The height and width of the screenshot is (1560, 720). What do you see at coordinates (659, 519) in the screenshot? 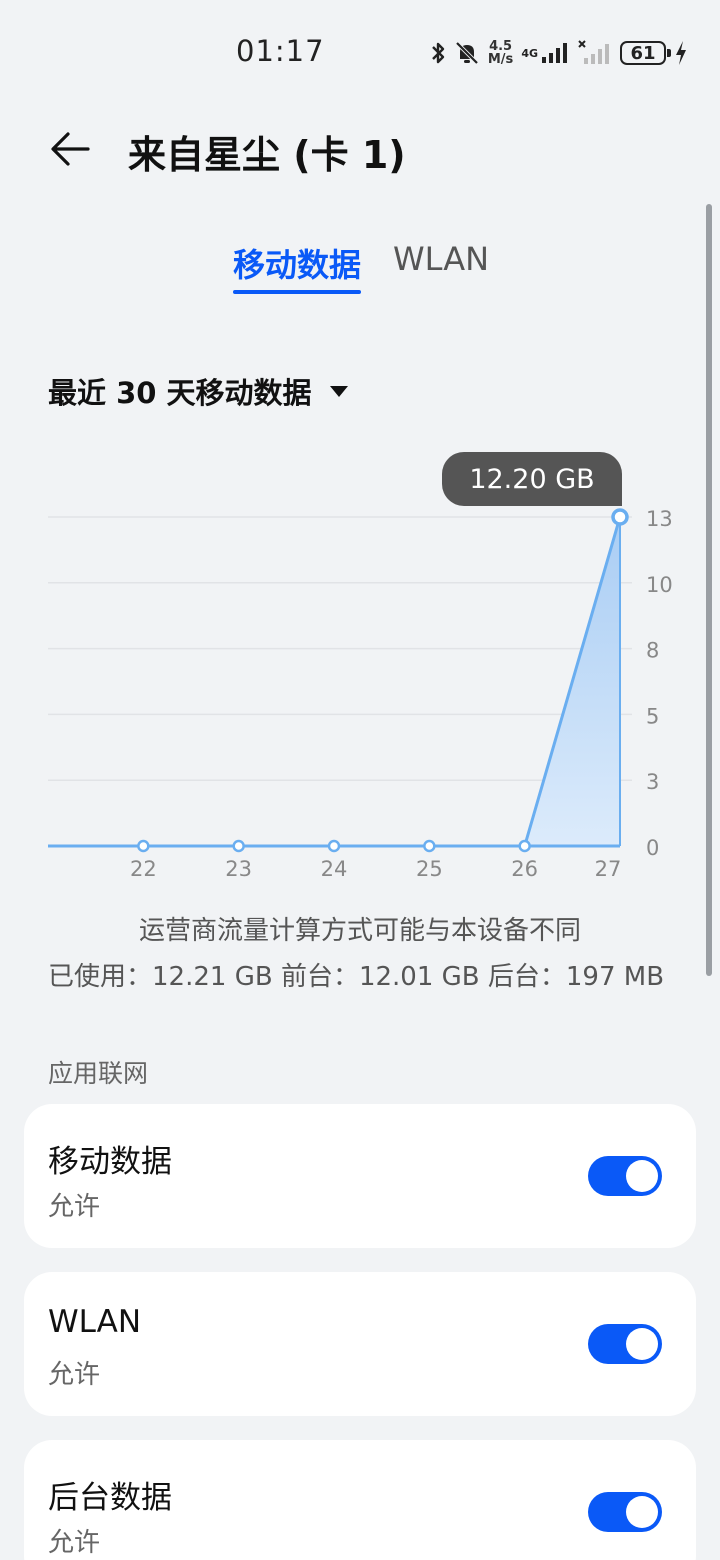
I see `y-tick-label: 13` at bounding box center [659, 519].